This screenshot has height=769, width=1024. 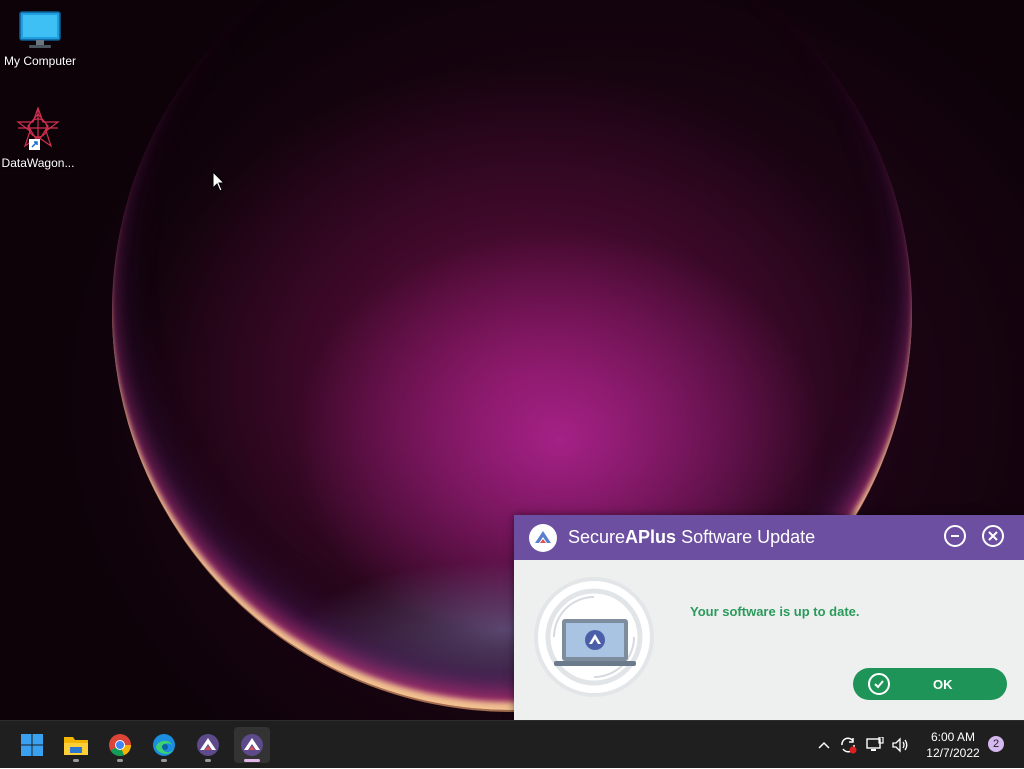 I want to click on tray-volume, so click(x=900, y=745).